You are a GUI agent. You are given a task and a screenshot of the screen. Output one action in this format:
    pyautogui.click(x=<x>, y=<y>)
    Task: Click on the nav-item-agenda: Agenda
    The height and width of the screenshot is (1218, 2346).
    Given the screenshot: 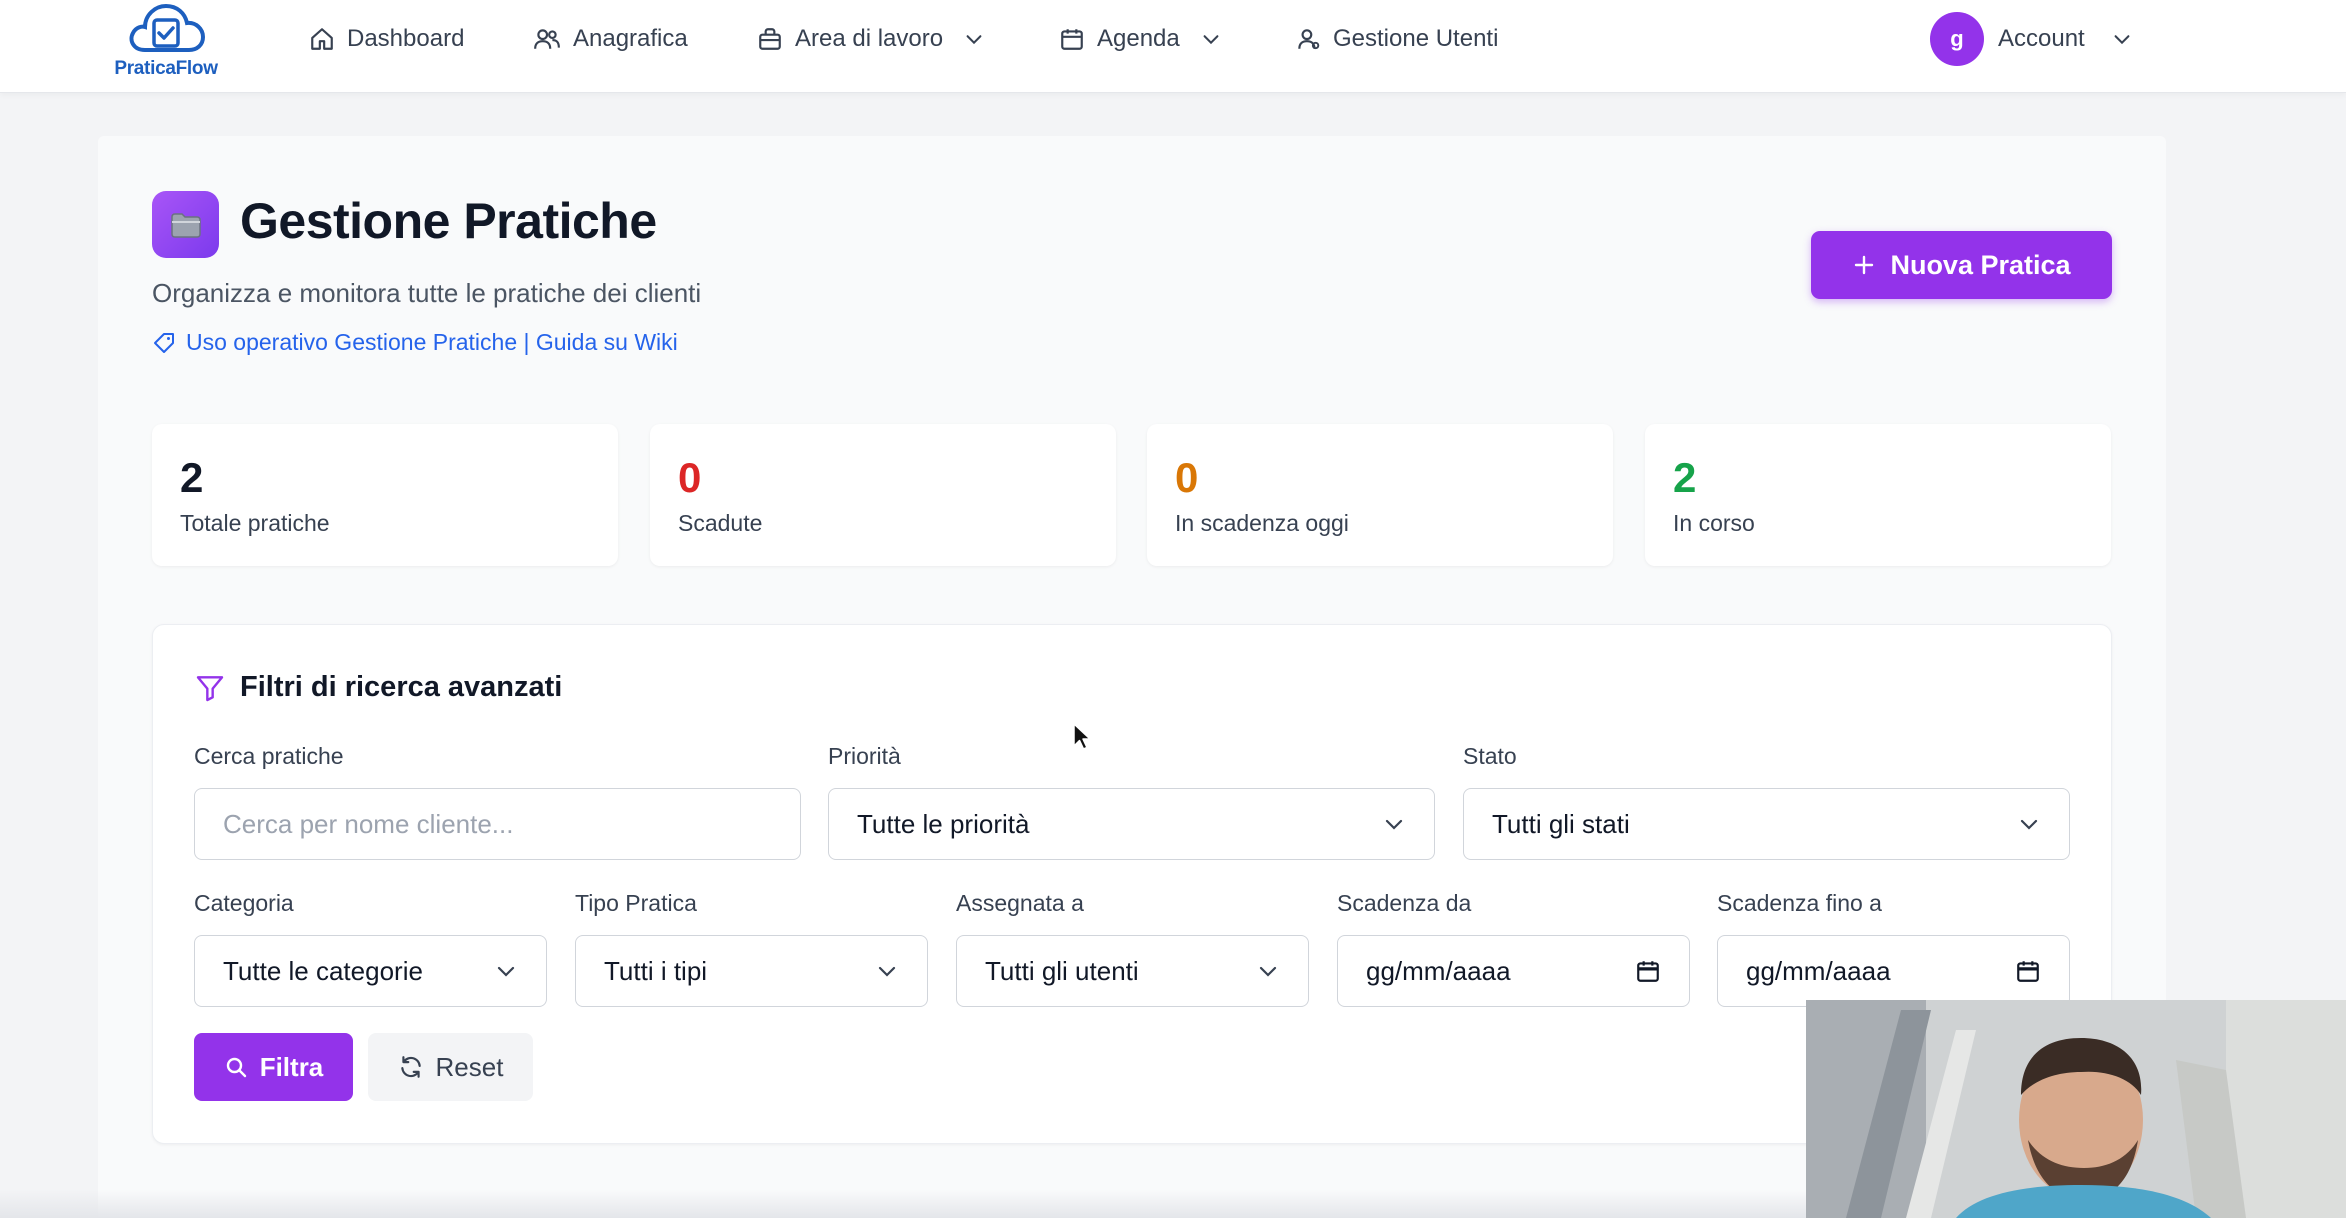 What is the action you would take?
    pyautogui.click(x=1140, y=39)
    